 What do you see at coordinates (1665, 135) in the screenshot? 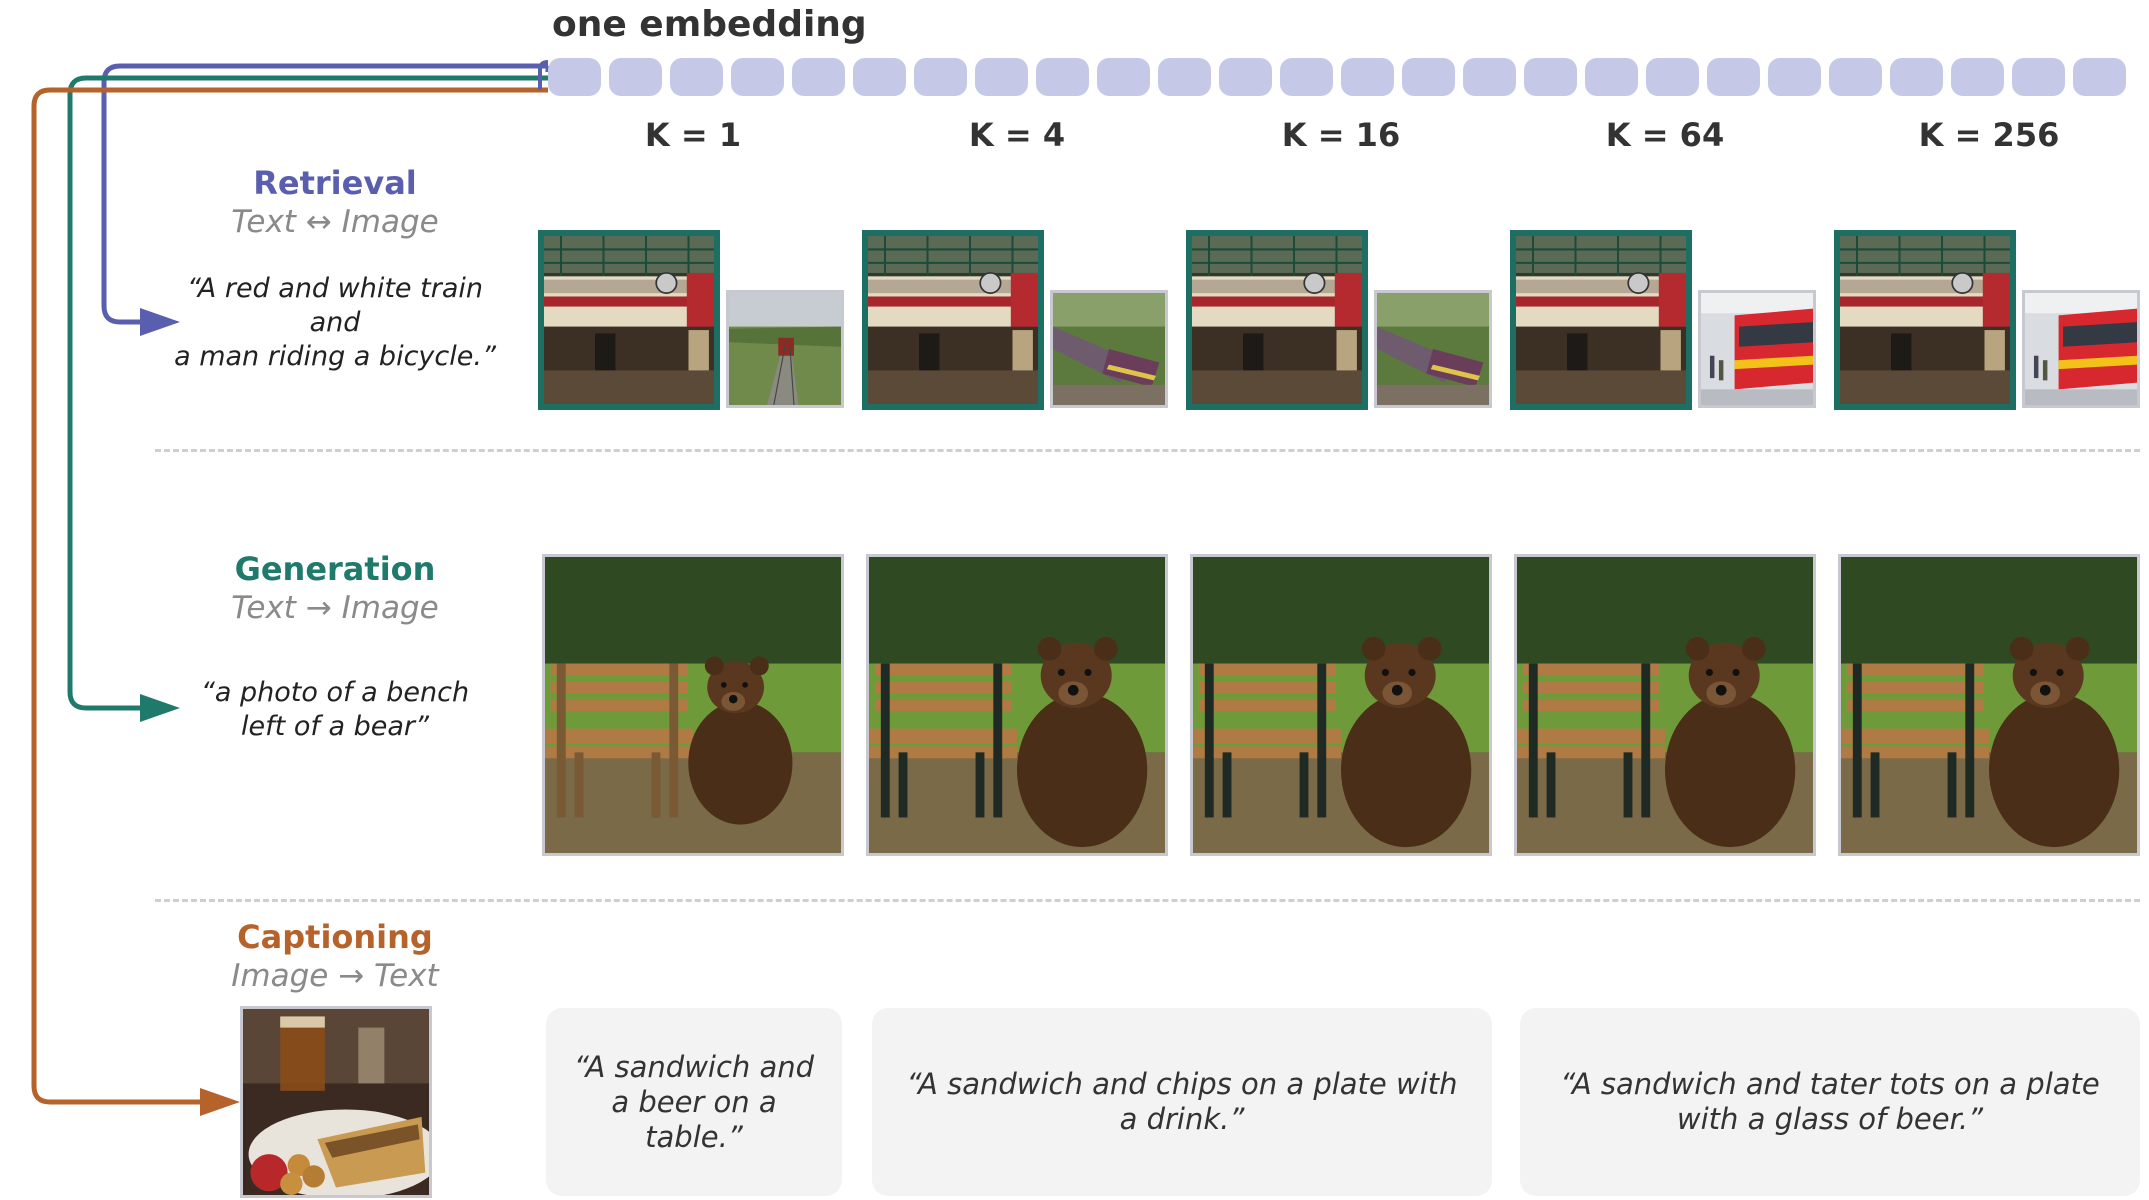
I see `k-label-64: K = 64` at bounding box center [1665, 135].